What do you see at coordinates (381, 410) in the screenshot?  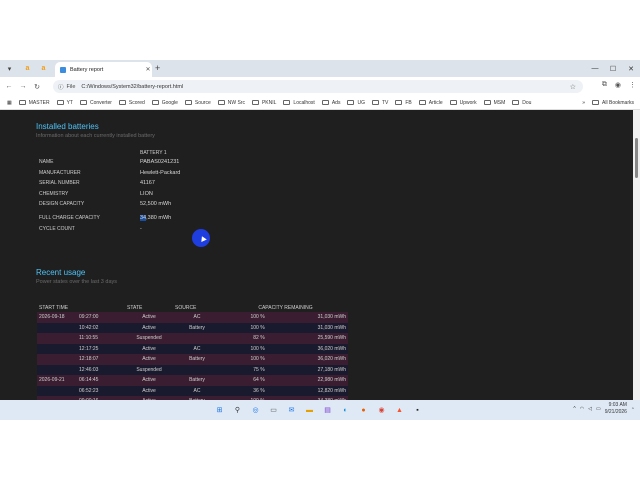 I see `chrome-icon: ◉` at bounding box center [381, 410].